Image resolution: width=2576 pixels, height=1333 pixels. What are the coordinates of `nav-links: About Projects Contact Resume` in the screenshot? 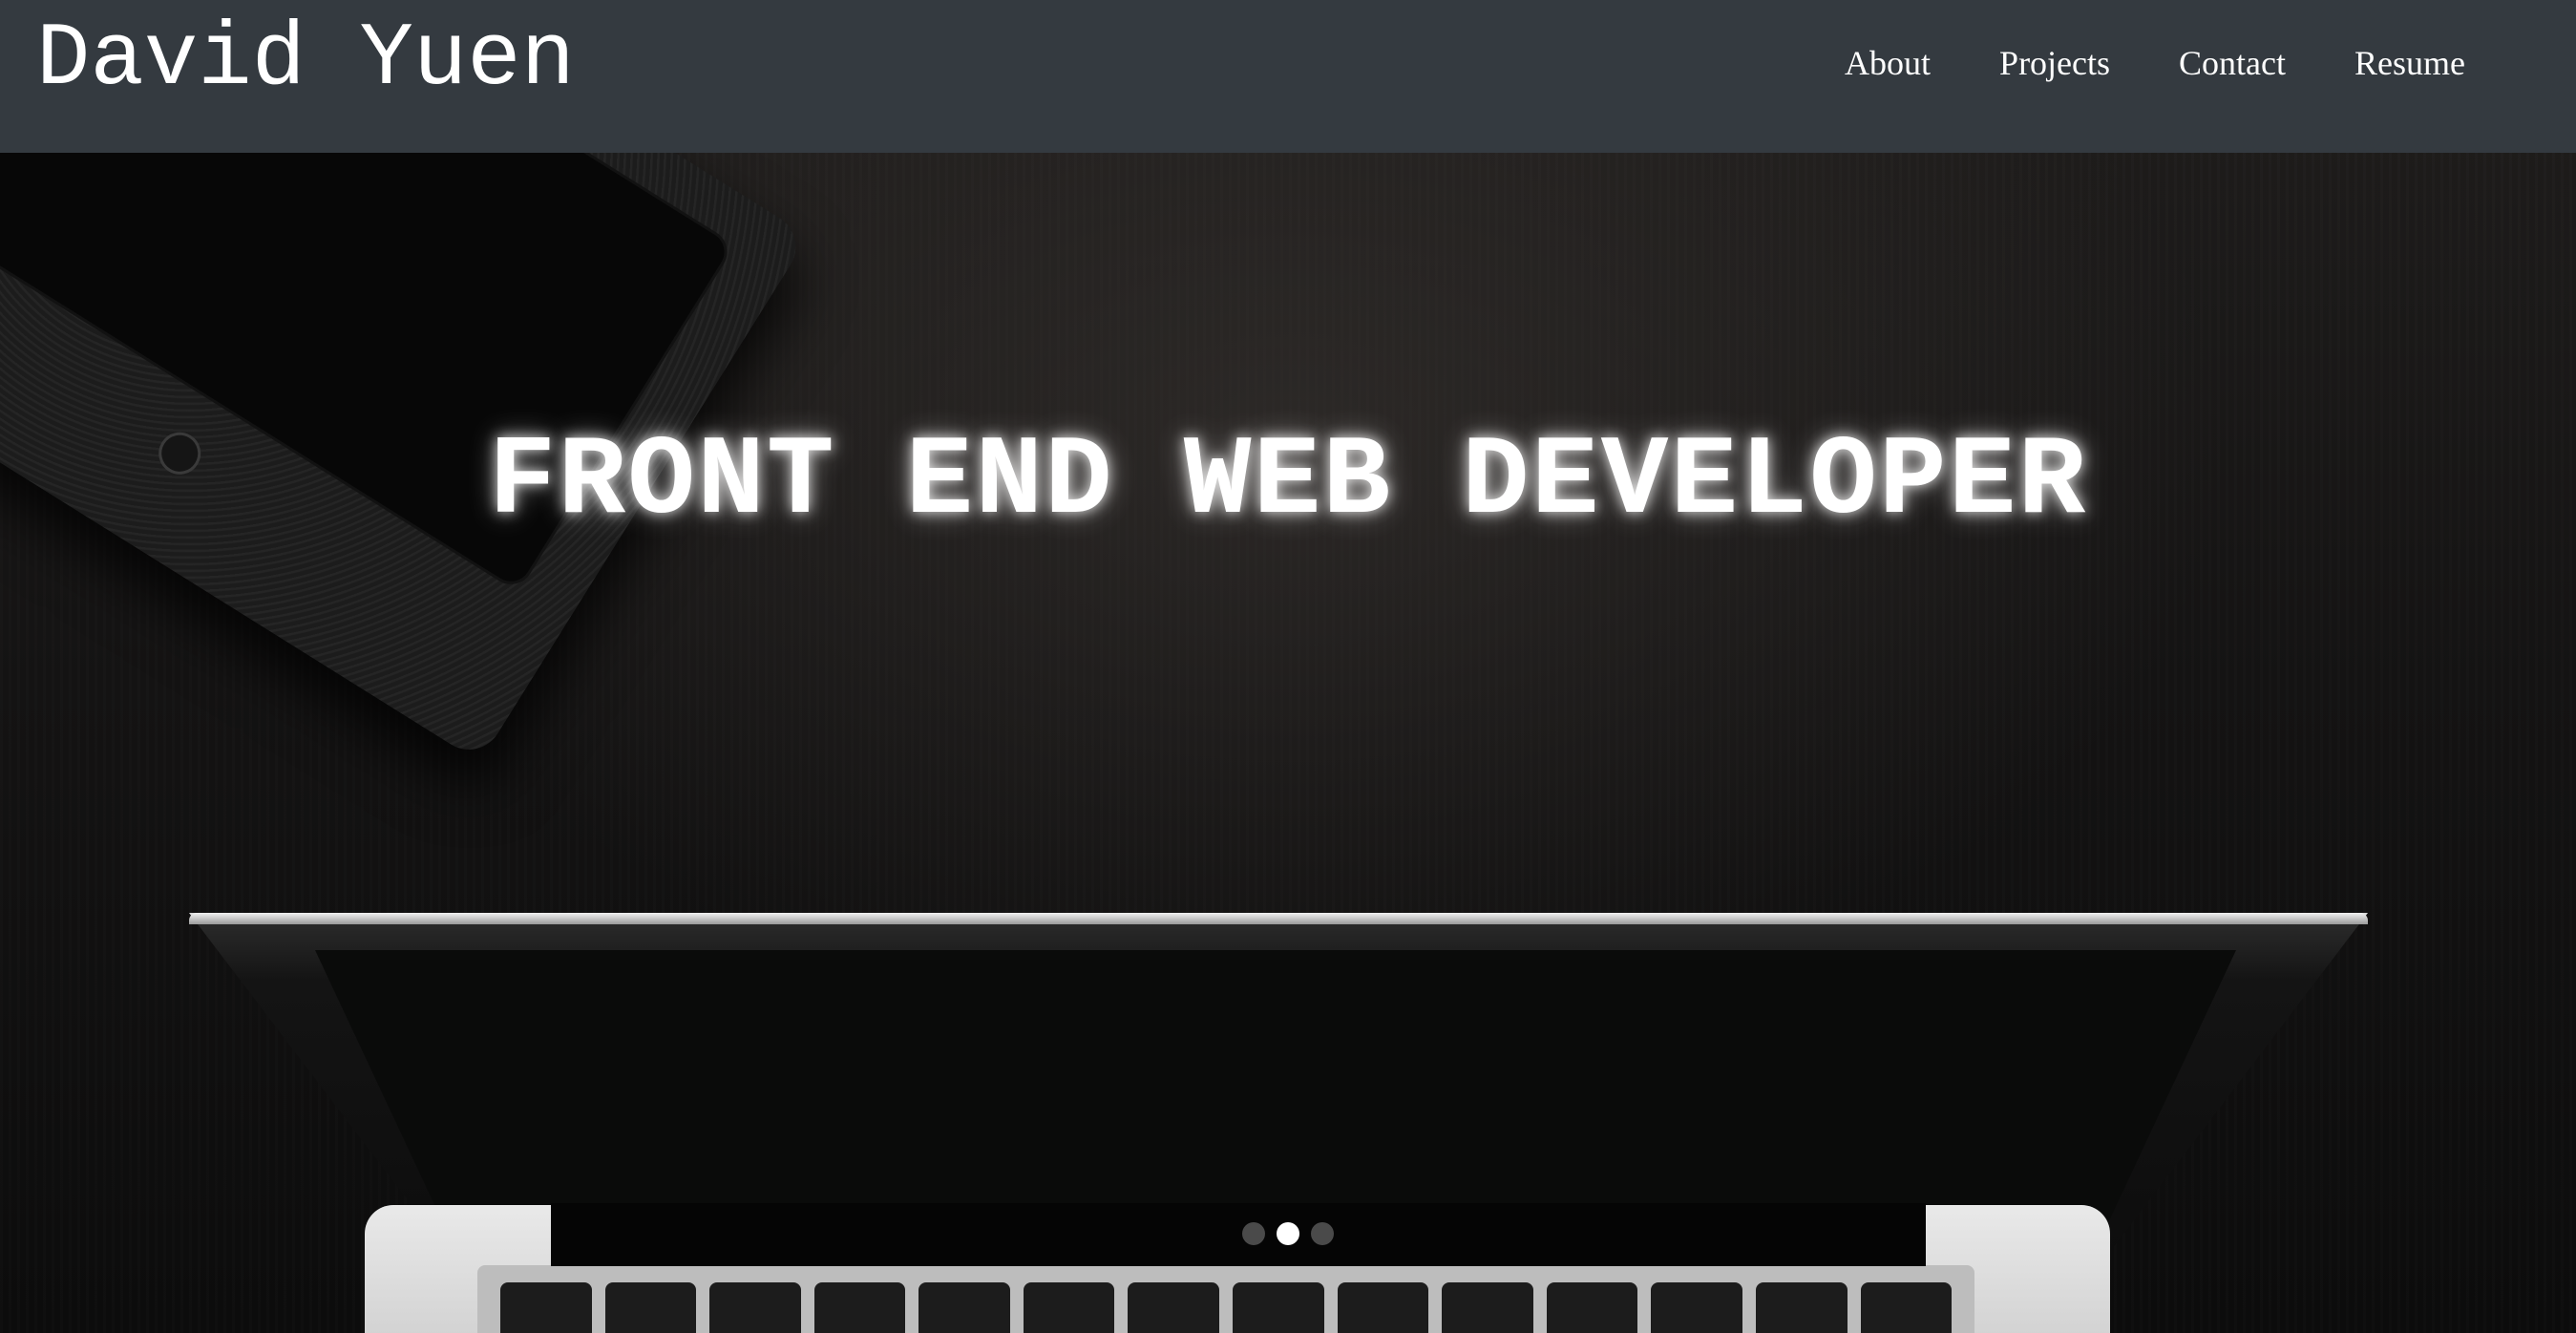 It's located at (2155, 63).